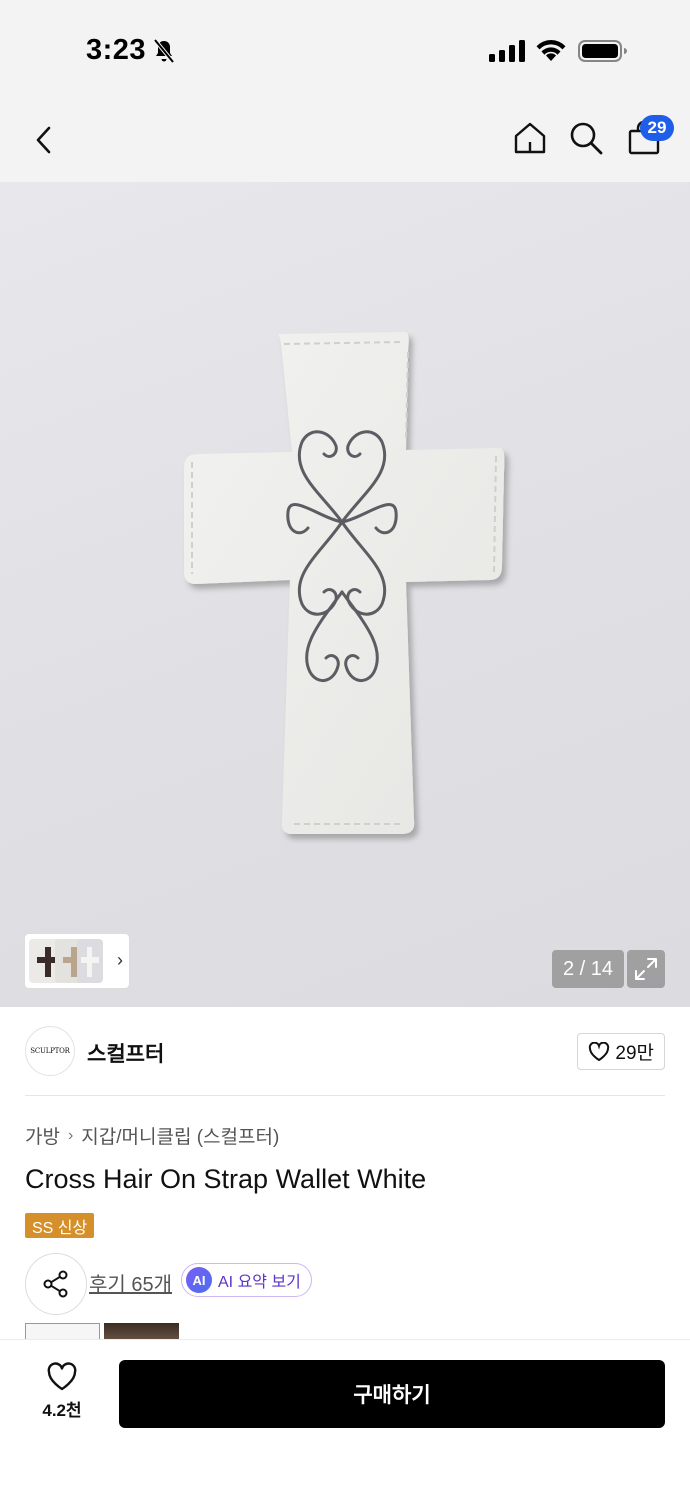 Image resolution: width=690 pixels, height=1500 pixels. I want to click on breadcrumb-category: 가방, so click(42, 1135).